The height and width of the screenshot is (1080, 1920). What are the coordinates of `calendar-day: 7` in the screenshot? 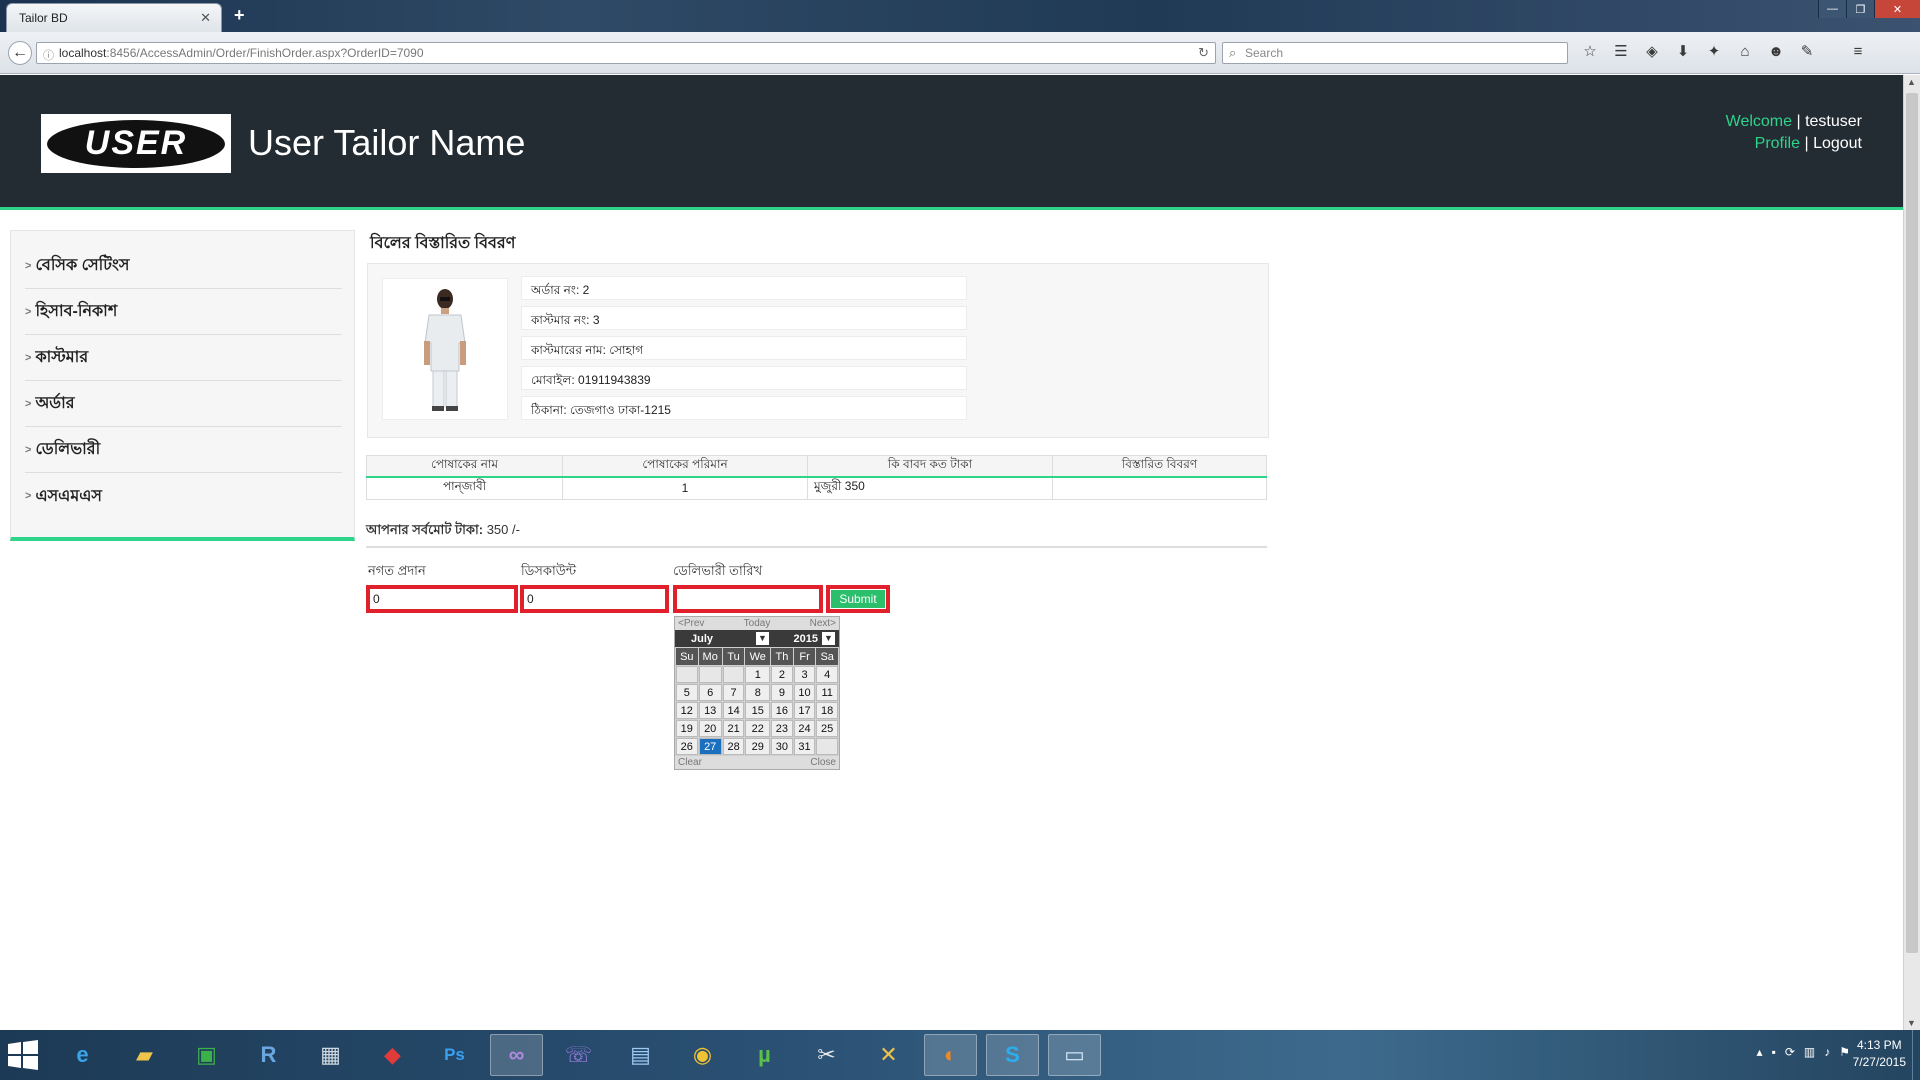 It's located at (733, 692).